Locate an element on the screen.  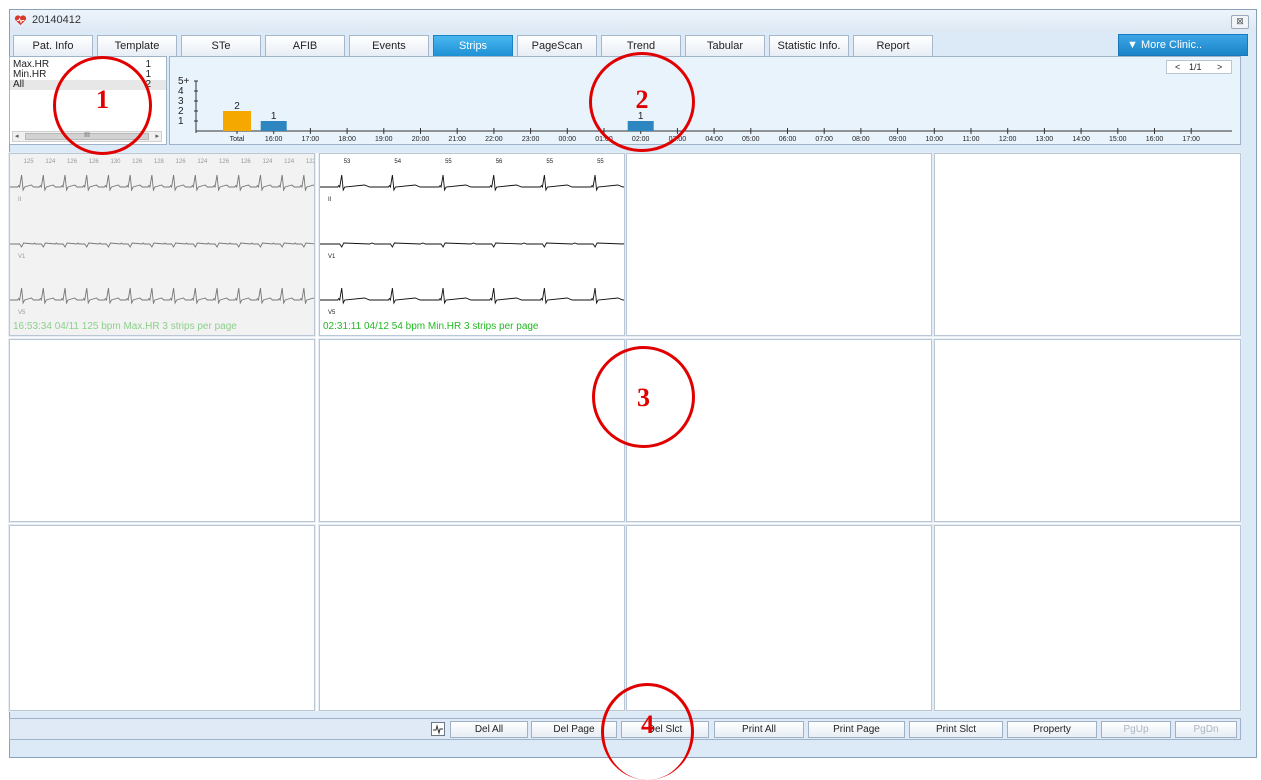
x-tick-label: 23:00 is located at coordinates (531, 139).